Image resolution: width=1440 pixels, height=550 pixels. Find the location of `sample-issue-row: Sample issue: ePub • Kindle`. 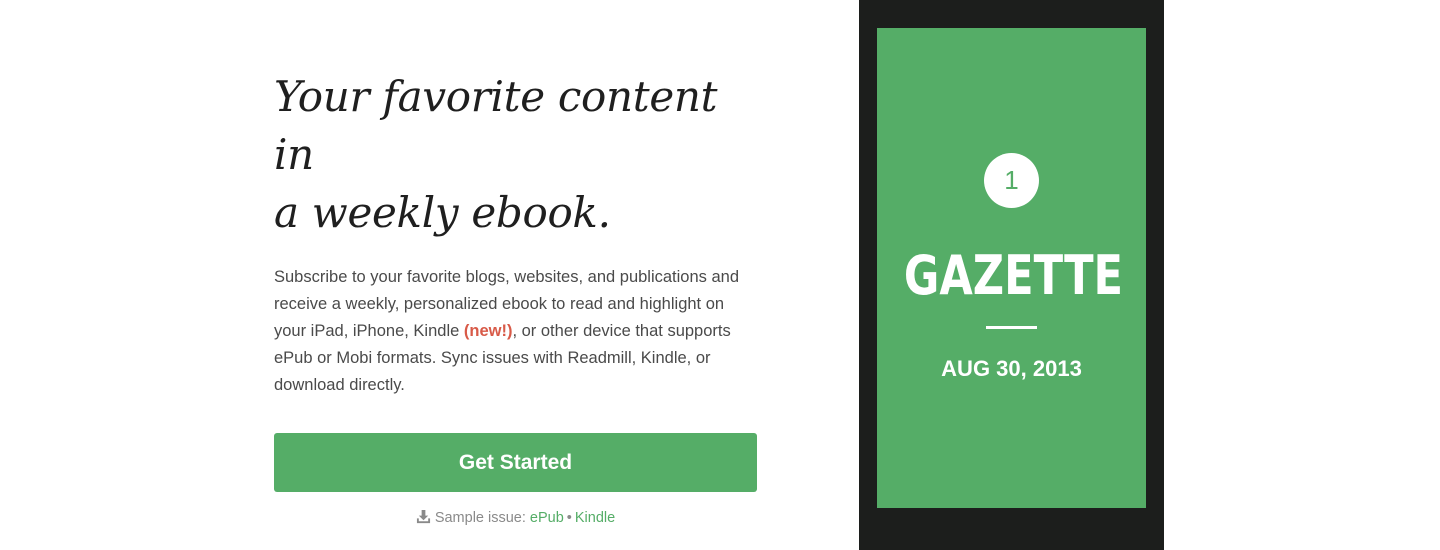

sample-issue-row: Sample issue: ePub • Kindle is located at coordinates (515, 517).